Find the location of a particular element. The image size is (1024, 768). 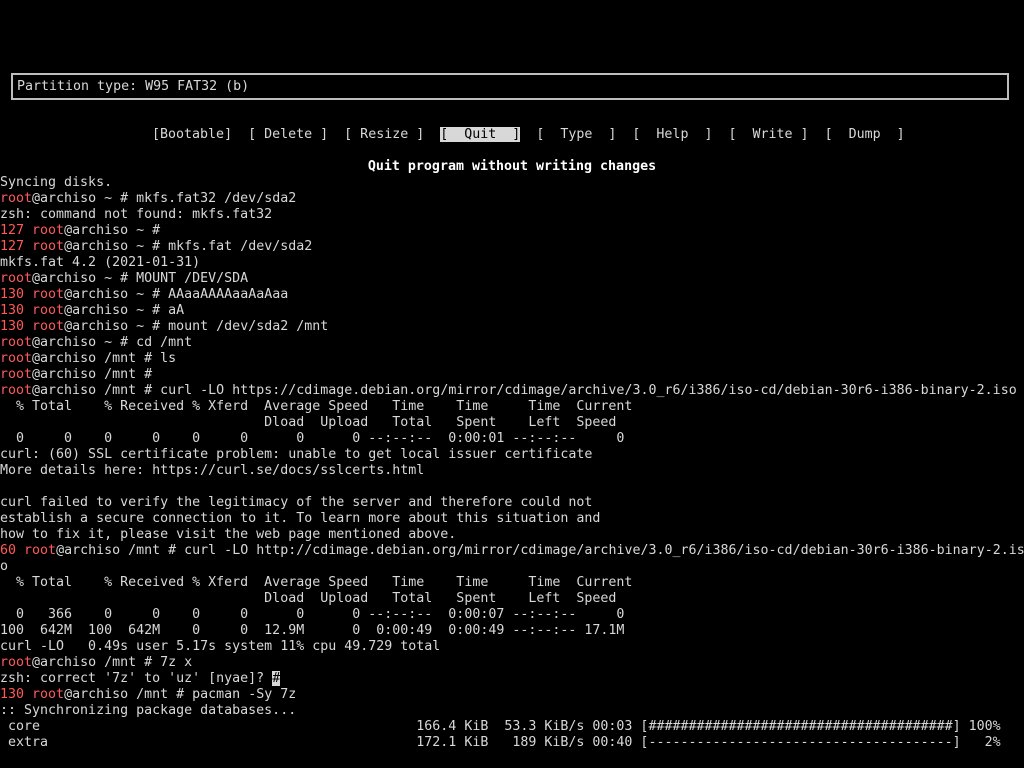

menu-bootable-button: [Bootable] is located at coordinates (192, 134).